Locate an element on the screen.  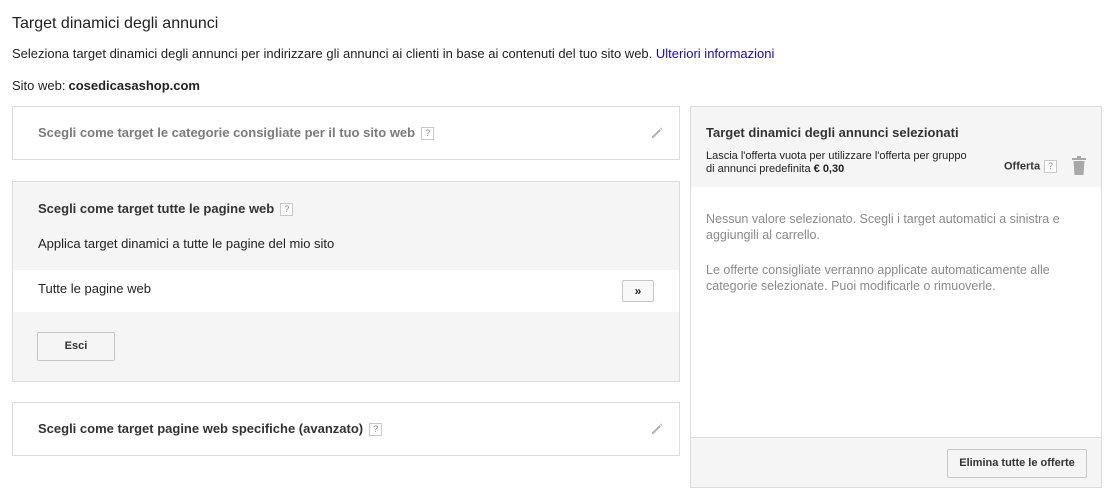
trash-icon is located at coordinates (1079, 166).